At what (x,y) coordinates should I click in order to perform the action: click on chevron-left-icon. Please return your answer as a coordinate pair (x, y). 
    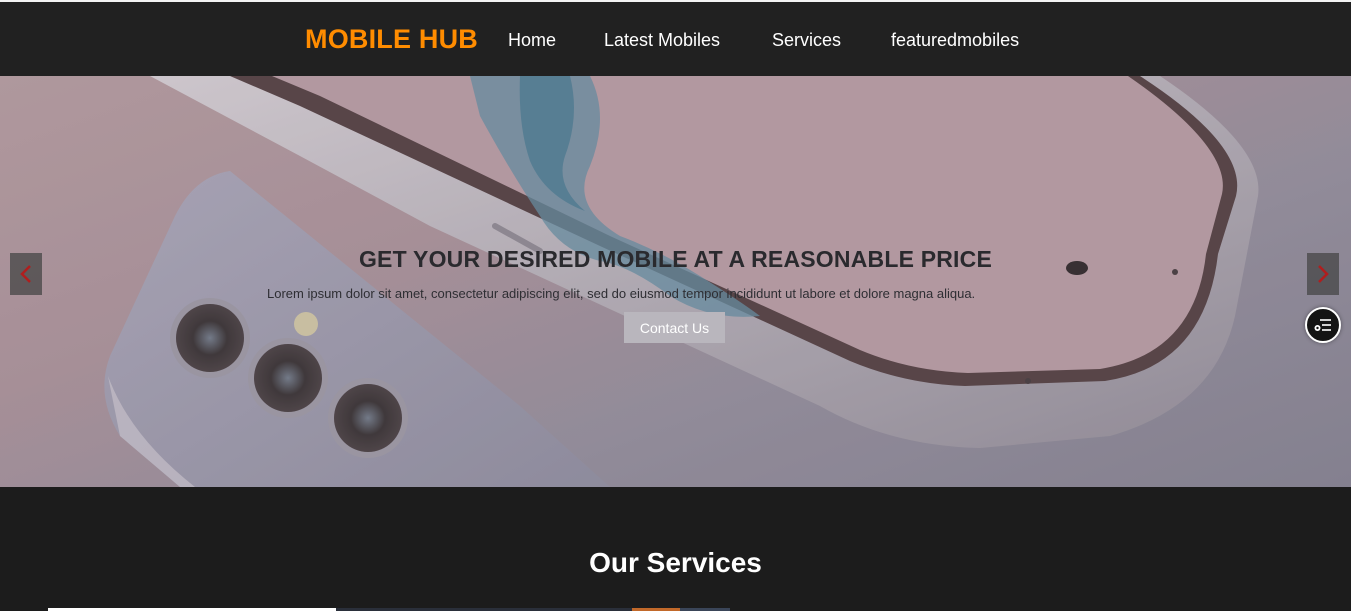
    Looking at the image, I should click on (25, 274).